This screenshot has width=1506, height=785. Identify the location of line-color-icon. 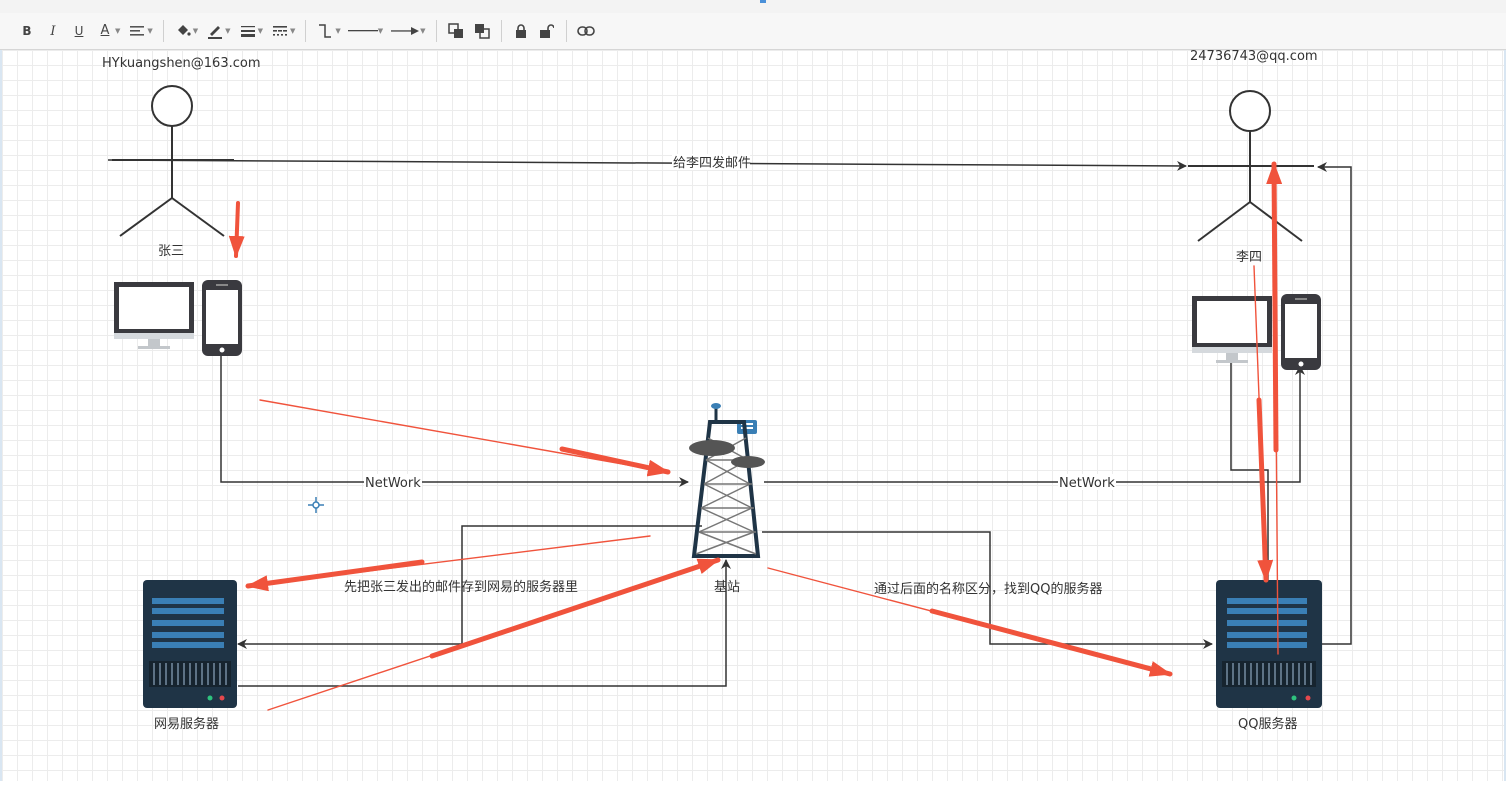
(215, 32).